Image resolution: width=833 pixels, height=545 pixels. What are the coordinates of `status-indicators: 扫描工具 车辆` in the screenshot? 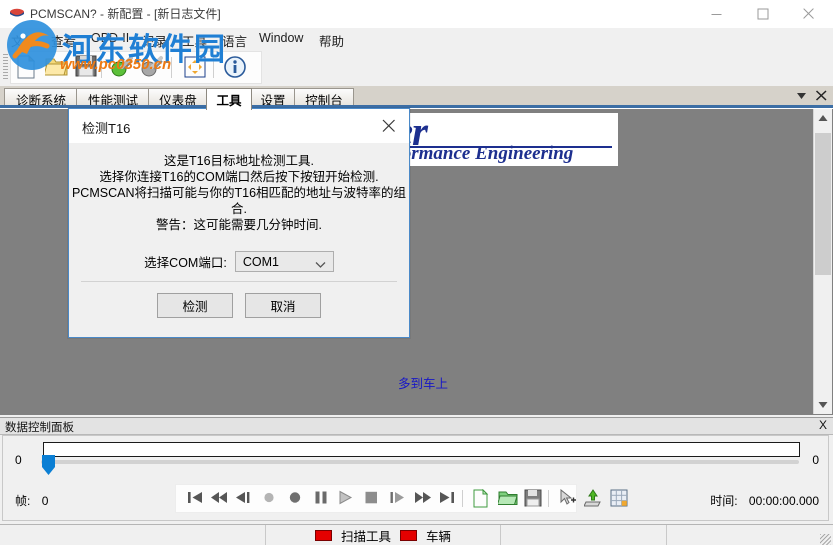 It's located at (383, 535).